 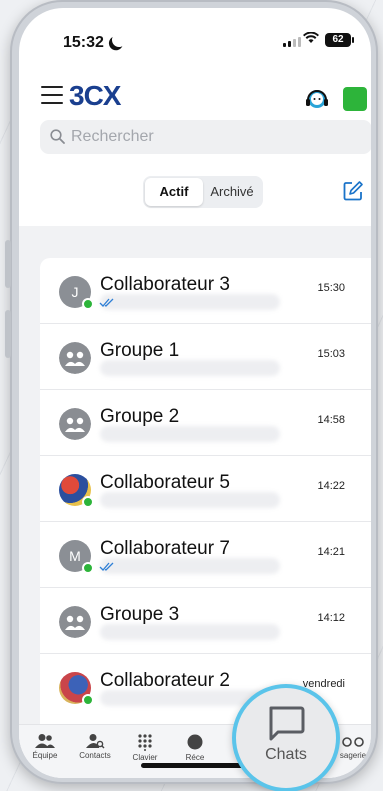 What do you see at coordinates (353, 755) in the screenshot?
I see `tab-messages-label: sagerie` at bounding box center [353, 755].